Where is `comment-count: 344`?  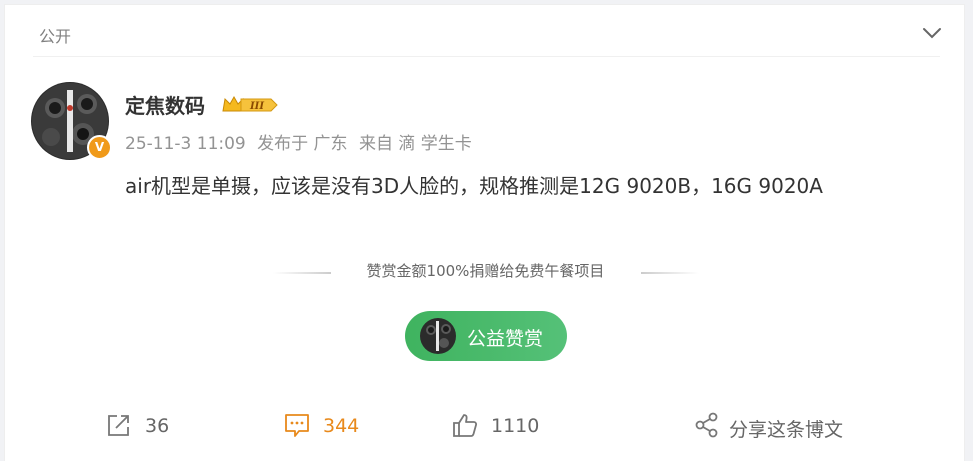 comment-count: 344 is located at coordinates (341, 426).